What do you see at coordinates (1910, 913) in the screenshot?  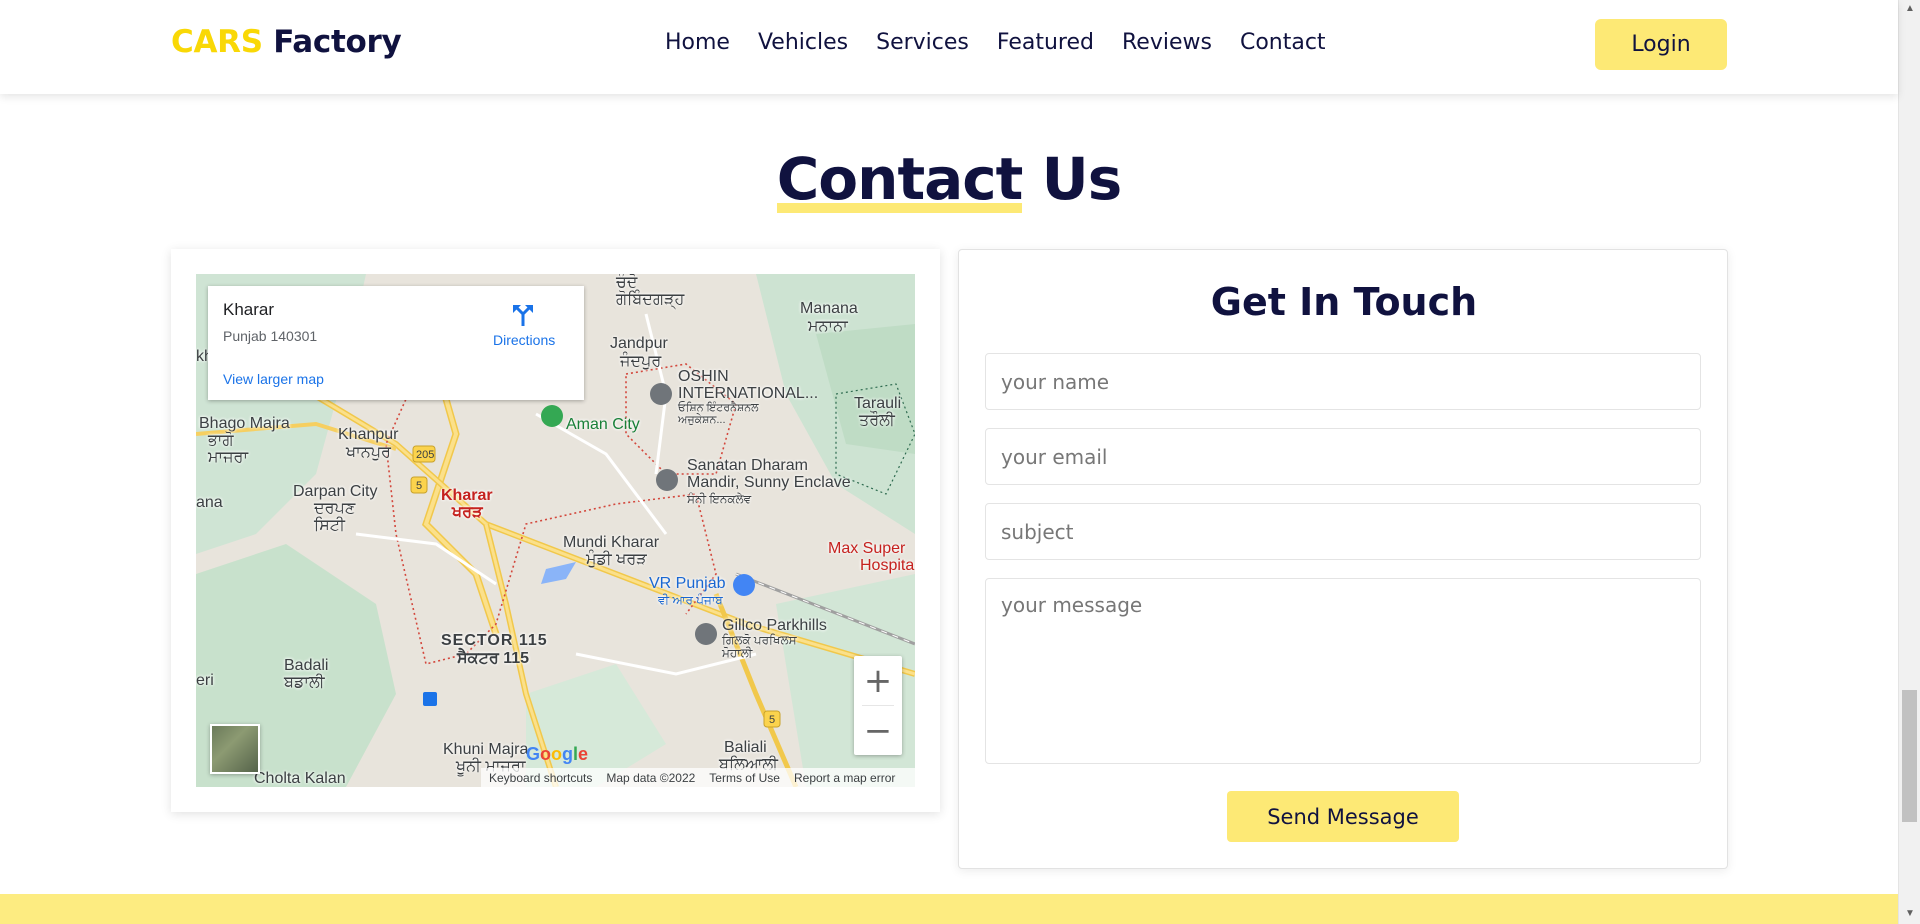 I see `scroll-down-arrow-icon: ▼` at bounding box center [1910, 913].